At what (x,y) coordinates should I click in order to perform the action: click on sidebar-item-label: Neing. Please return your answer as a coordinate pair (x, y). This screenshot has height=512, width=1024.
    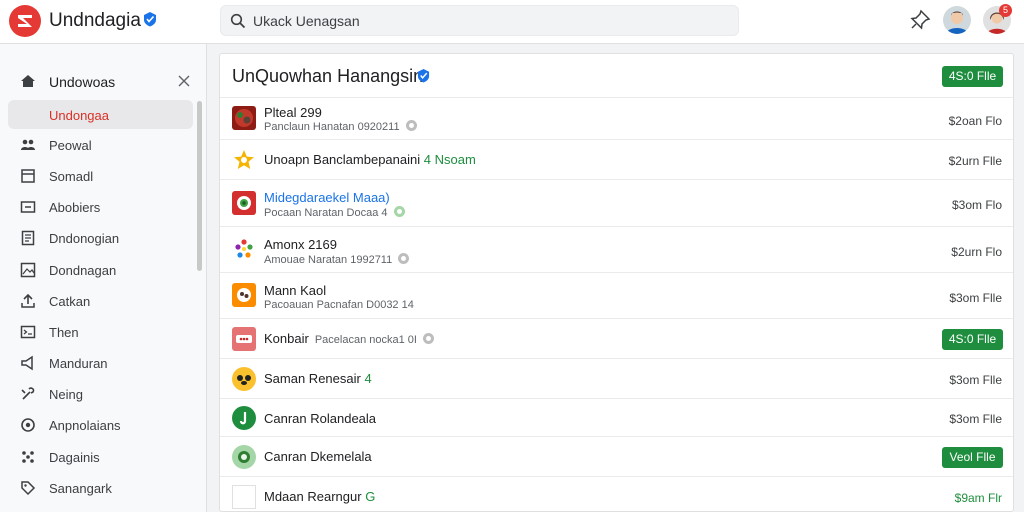
    Looking at the image, I should click on (66, 394).